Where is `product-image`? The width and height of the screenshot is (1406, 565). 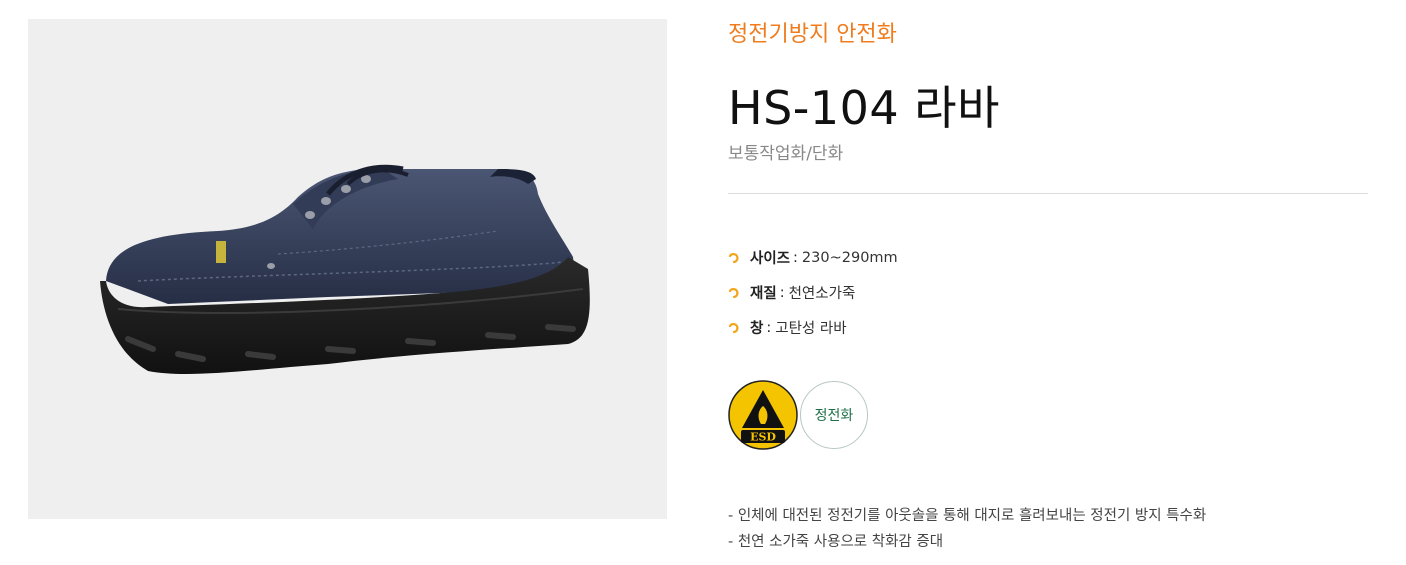 product-image is located at coordinates (345, 269).